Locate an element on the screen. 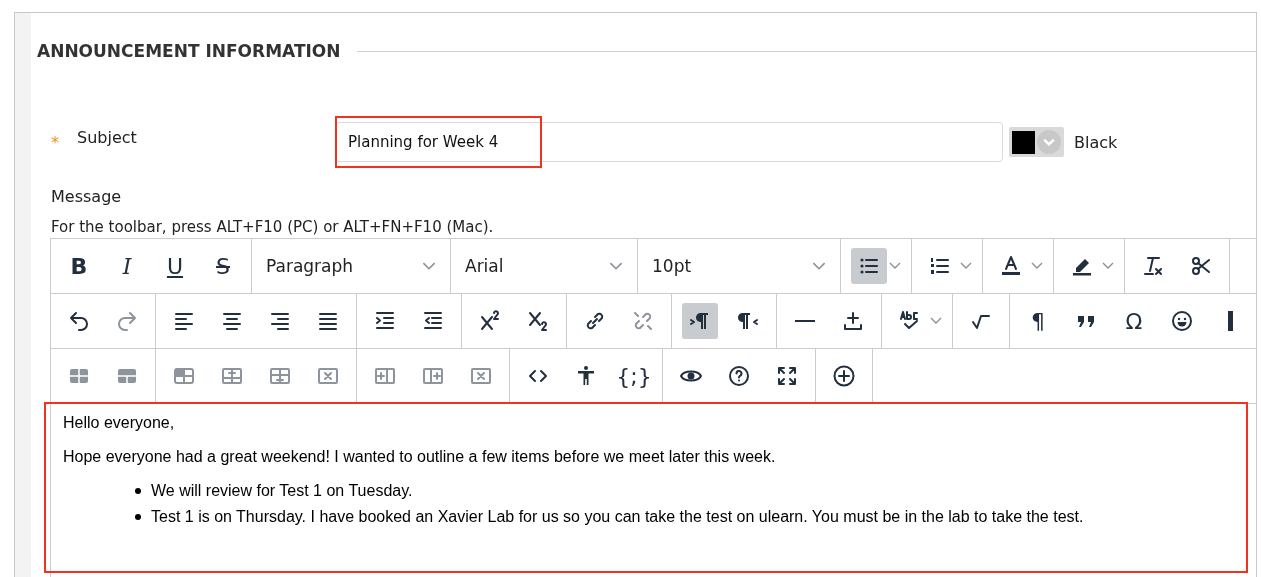 The height and width of the screenshot is (577, 1261). horizontal-line-icon is located at coordinates (805, 321).